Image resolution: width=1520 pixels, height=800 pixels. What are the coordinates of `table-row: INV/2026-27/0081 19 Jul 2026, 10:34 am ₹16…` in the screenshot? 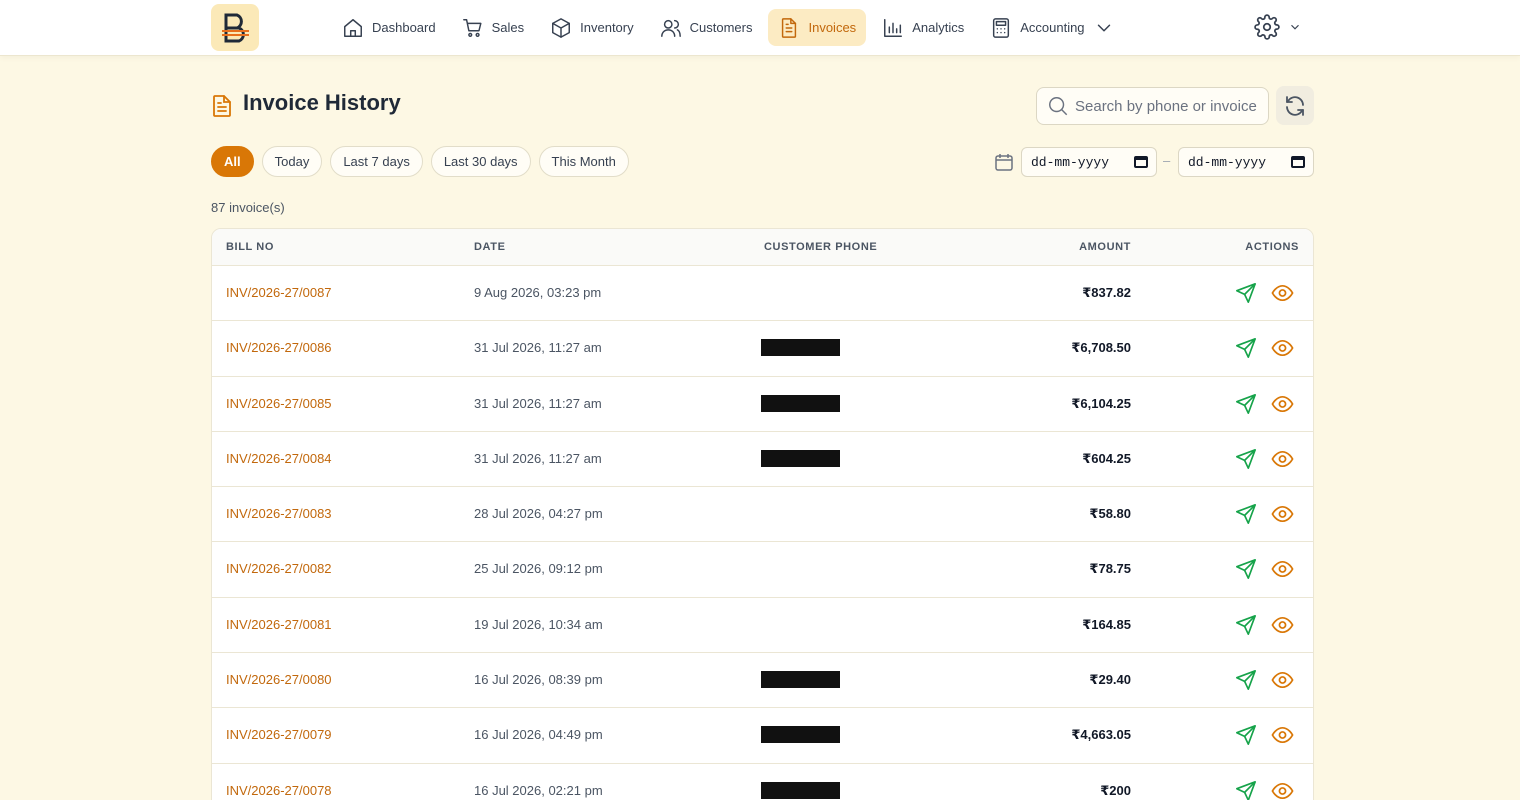 It's located at (762, 626).